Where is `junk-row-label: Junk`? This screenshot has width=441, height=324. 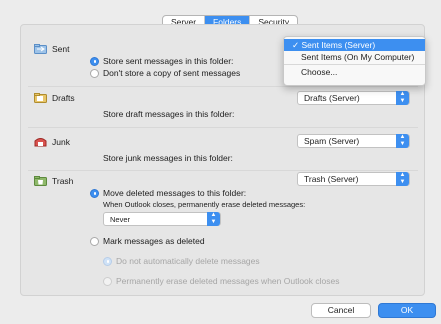 junk-row-label: Junk is located at coordinates (52, 142).